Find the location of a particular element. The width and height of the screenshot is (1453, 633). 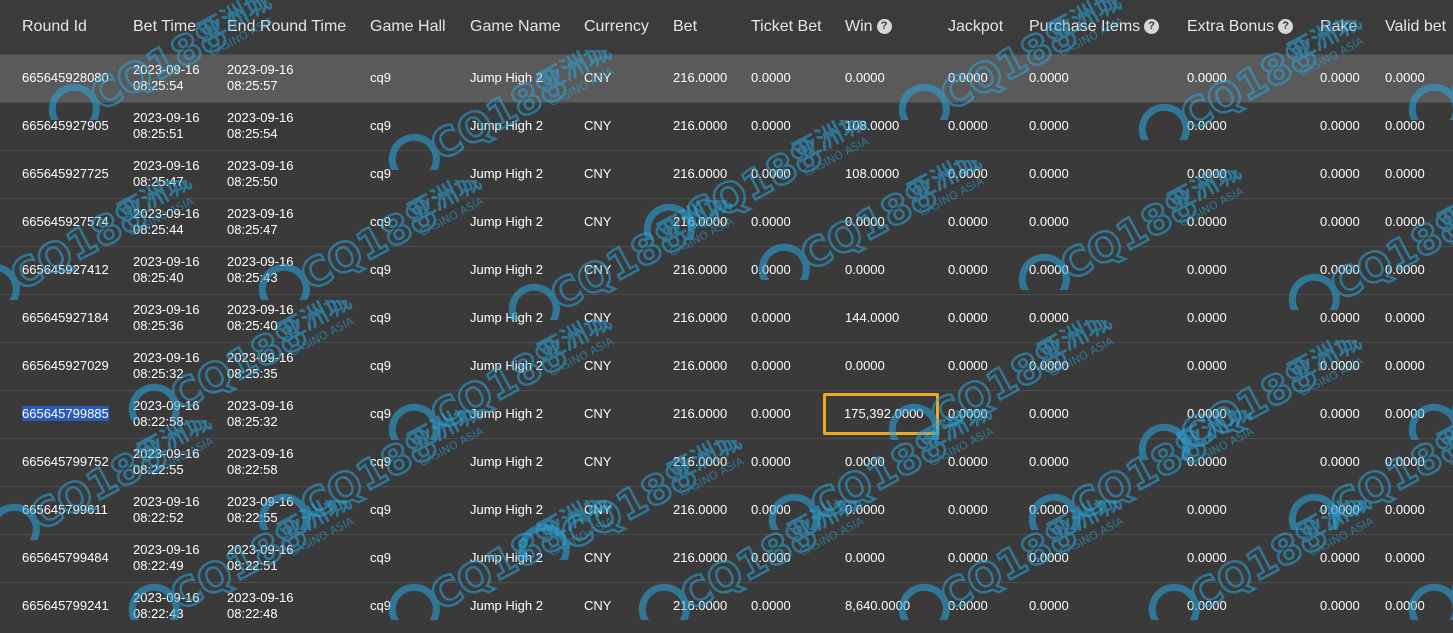

game-name-value: Jump High 2 is located at coordinates (506, 606).